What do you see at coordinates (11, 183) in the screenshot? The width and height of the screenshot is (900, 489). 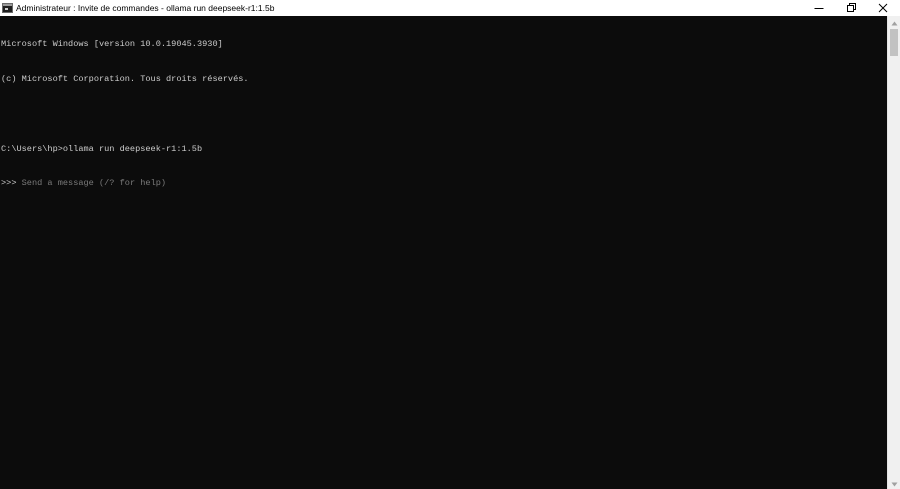 I see `prompt-marker: >>>` at bounding box center [11, 183].